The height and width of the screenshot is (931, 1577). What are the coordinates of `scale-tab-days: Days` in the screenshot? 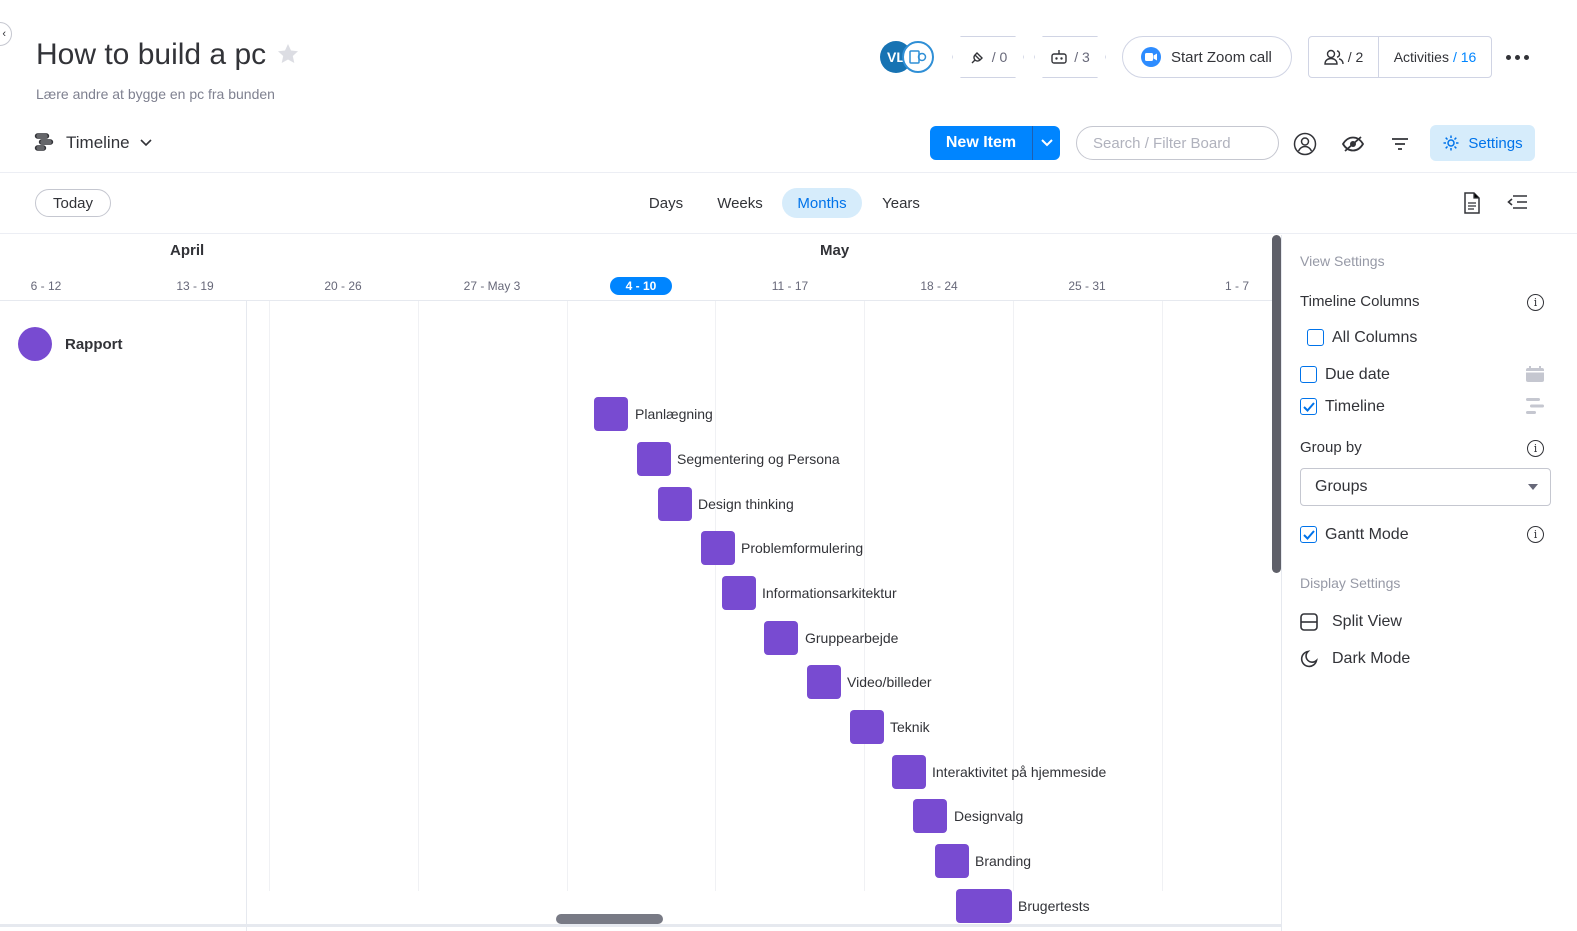 It's located at (666, 203).